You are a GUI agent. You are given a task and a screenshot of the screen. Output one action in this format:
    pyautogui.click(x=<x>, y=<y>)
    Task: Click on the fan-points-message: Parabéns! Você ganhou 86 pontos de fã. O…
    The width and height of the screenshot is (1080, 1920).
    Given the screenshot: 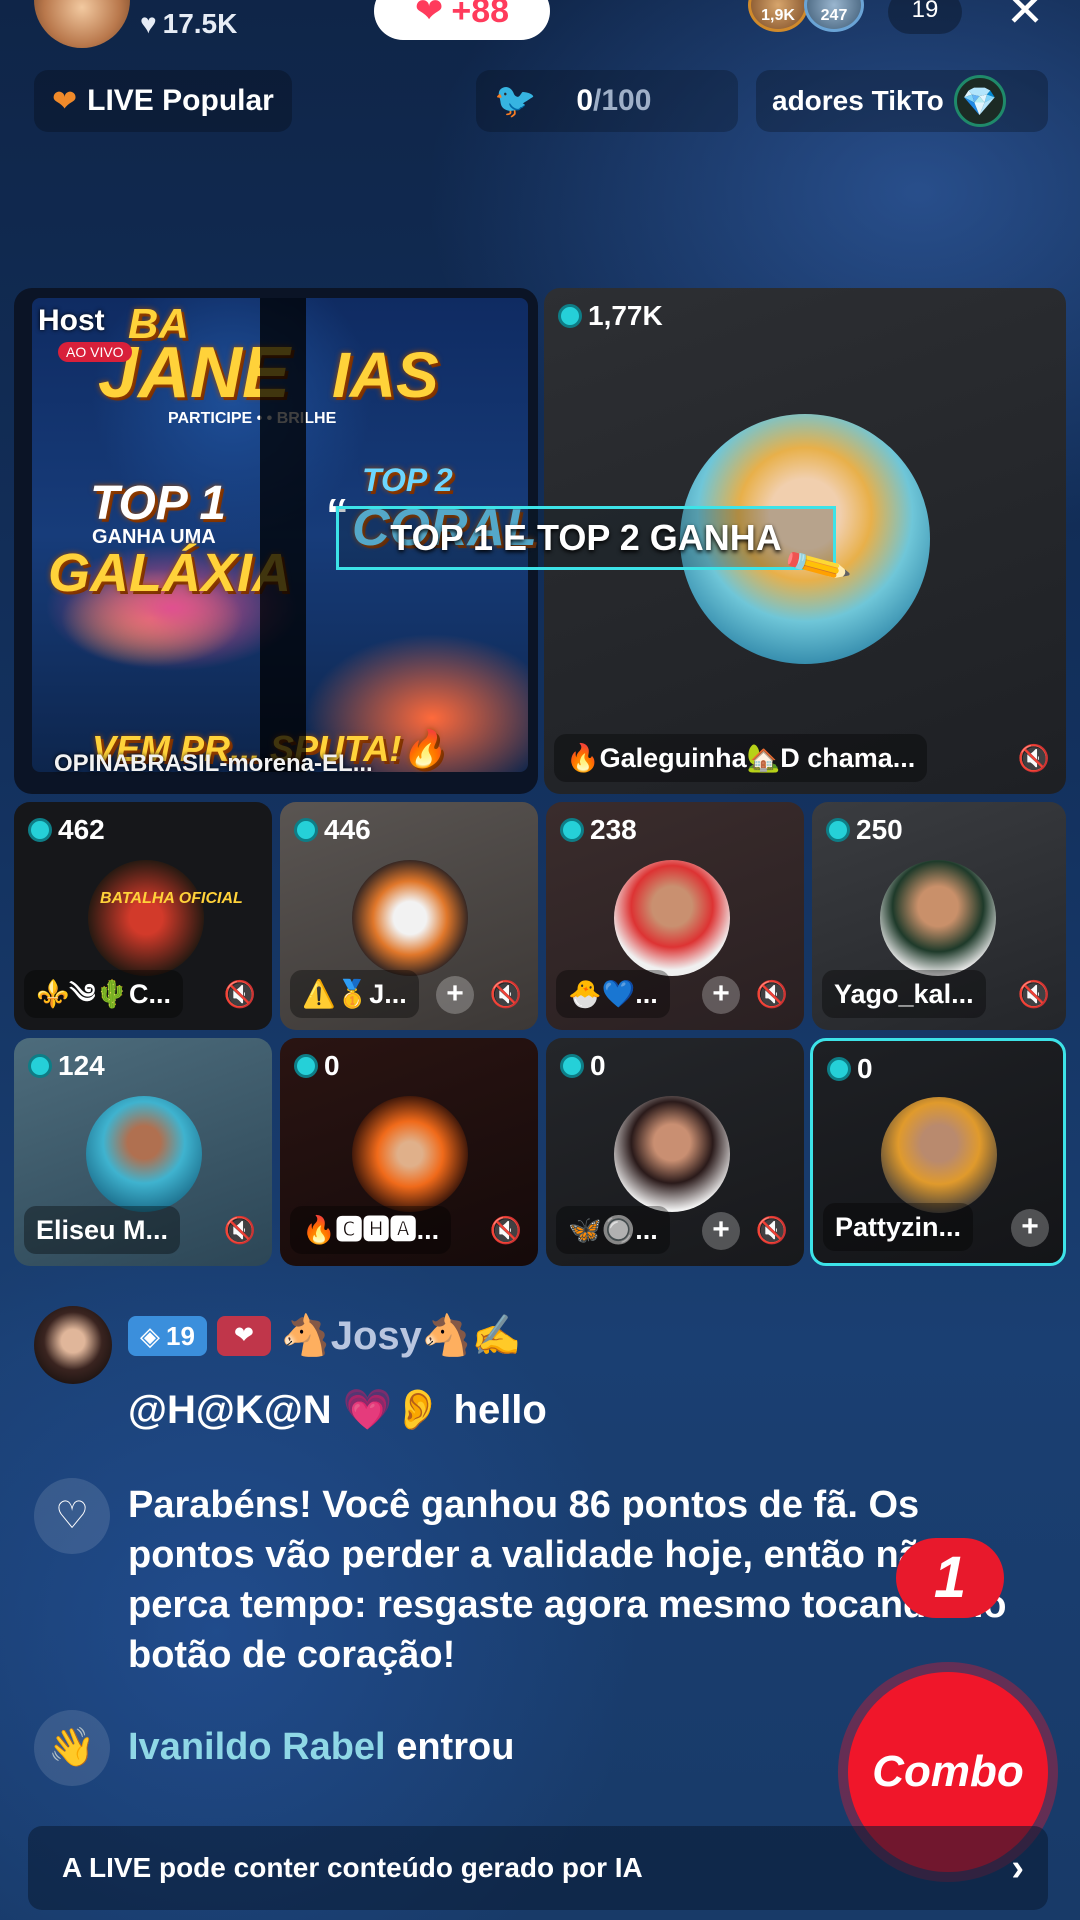 What is the action you would take?
    pyautogui.click(x=567, y=1580)
    